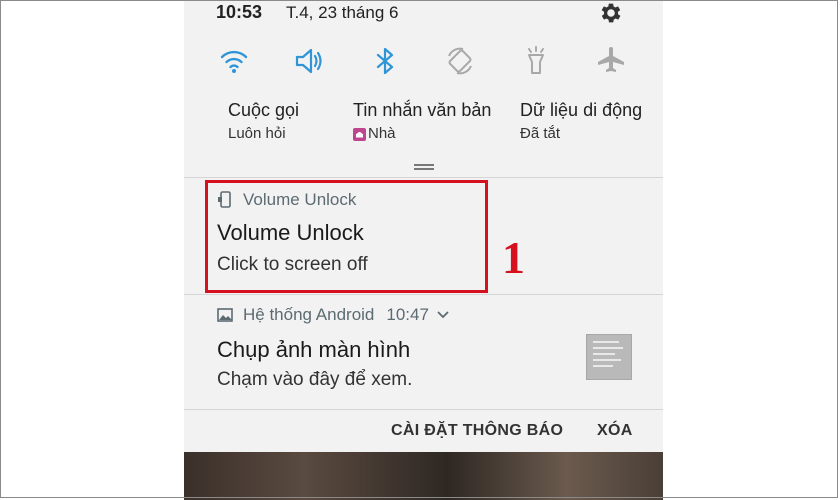 The height and width of the screenshot is (500, 840). Describe the element at coordinates (314, 349) in the screenshot. I see `notification-title: Chụp ảnh màn hình` at that location.